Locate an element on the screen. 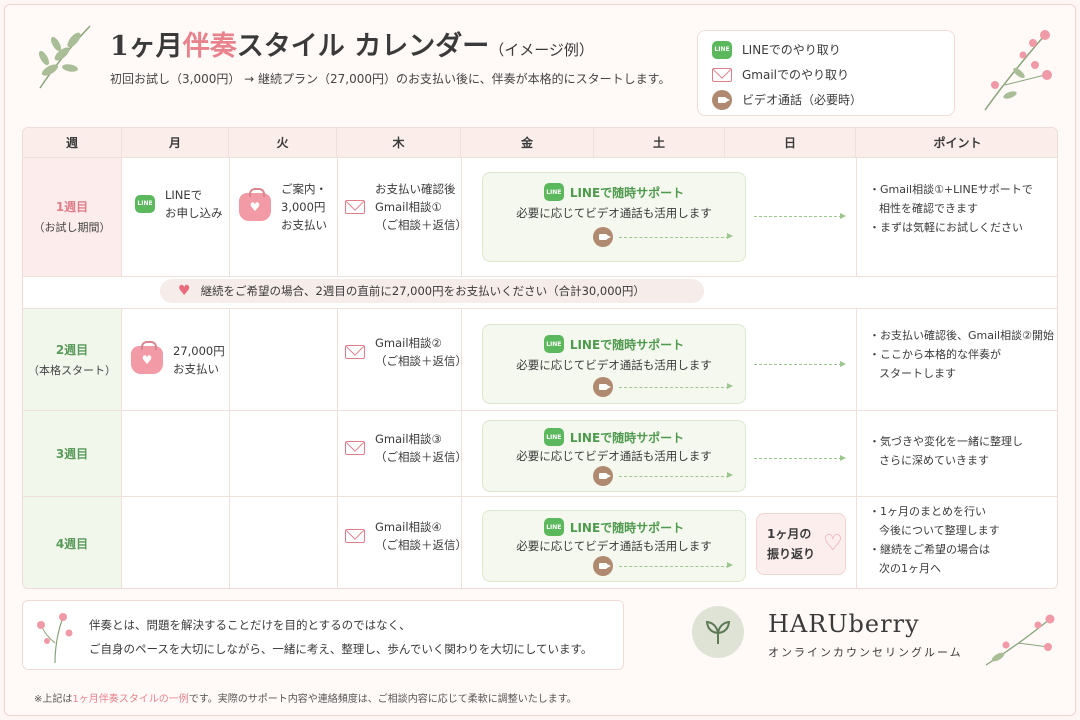 The image size is (1080, 720). reflection-badge: 1ヶ月の 振り返り ♡ is located at coordinates (801, 544).